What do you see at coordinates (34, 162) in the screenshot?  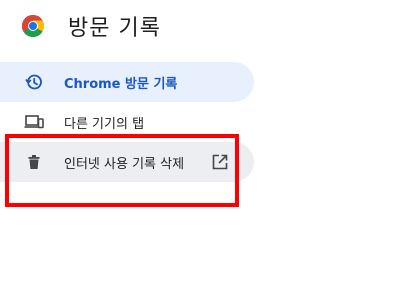 I see `trash-icon` at bounding box center [34, 162].